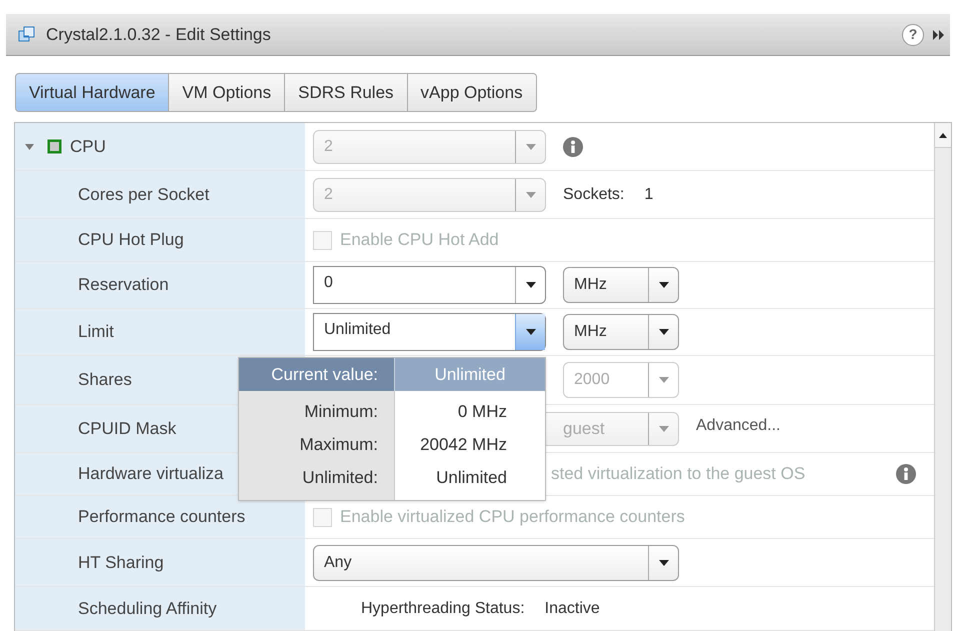 Image resolution: width=956 pixels, height=631 pixels. Describe the element at coordinates (316, 374) in the screenshot. I see `popup-header-label: Current value:` at that location.